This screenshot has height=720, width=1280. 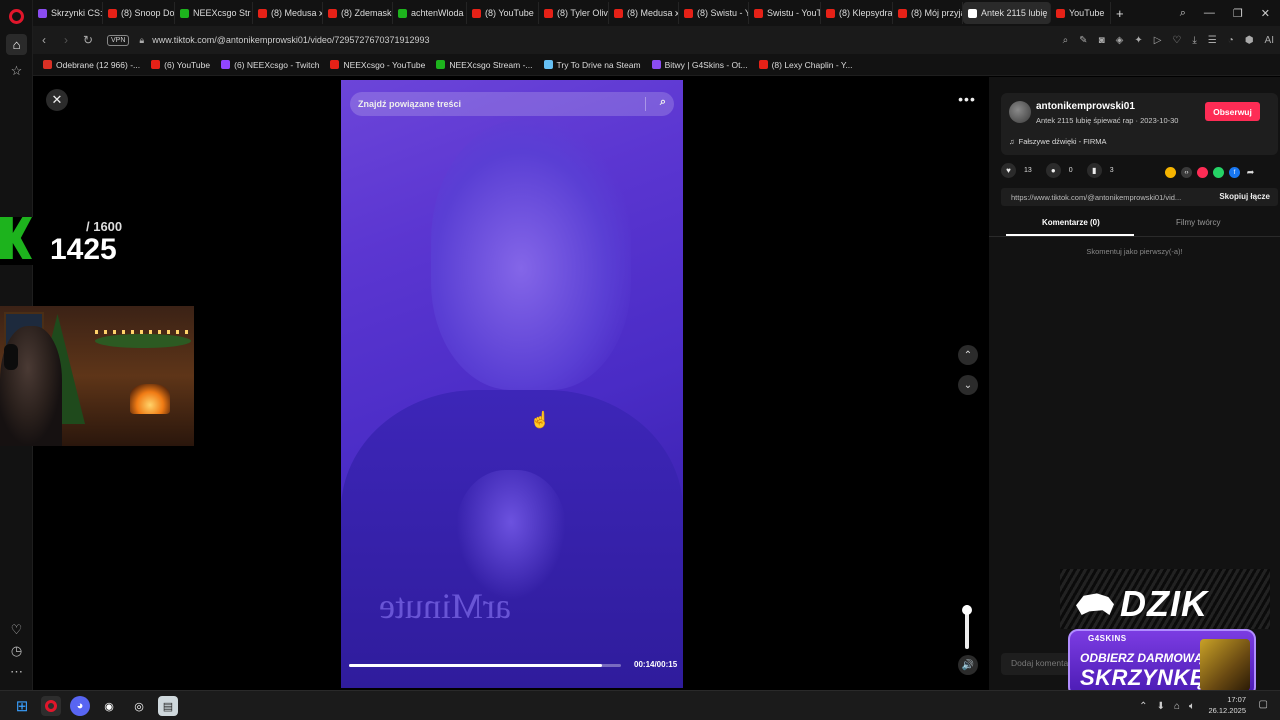 I want to click on video-progress-bar, so click(x=485, y=665).